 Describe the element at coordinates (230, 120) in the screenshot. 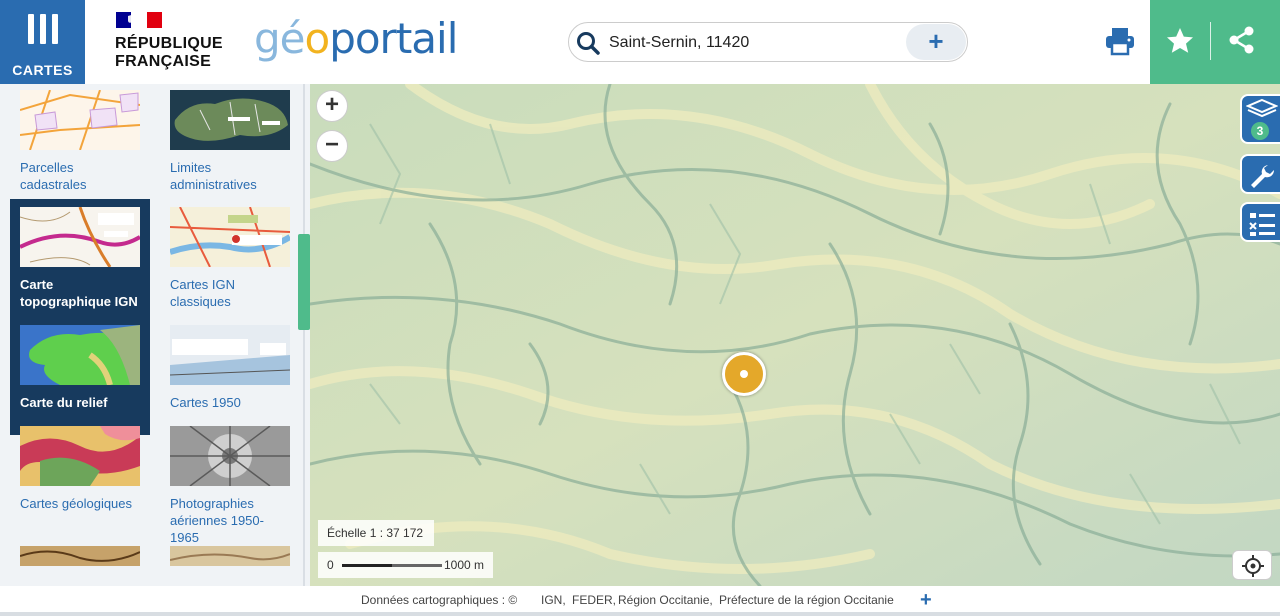

I see `admin-limits-thumb` at that location.